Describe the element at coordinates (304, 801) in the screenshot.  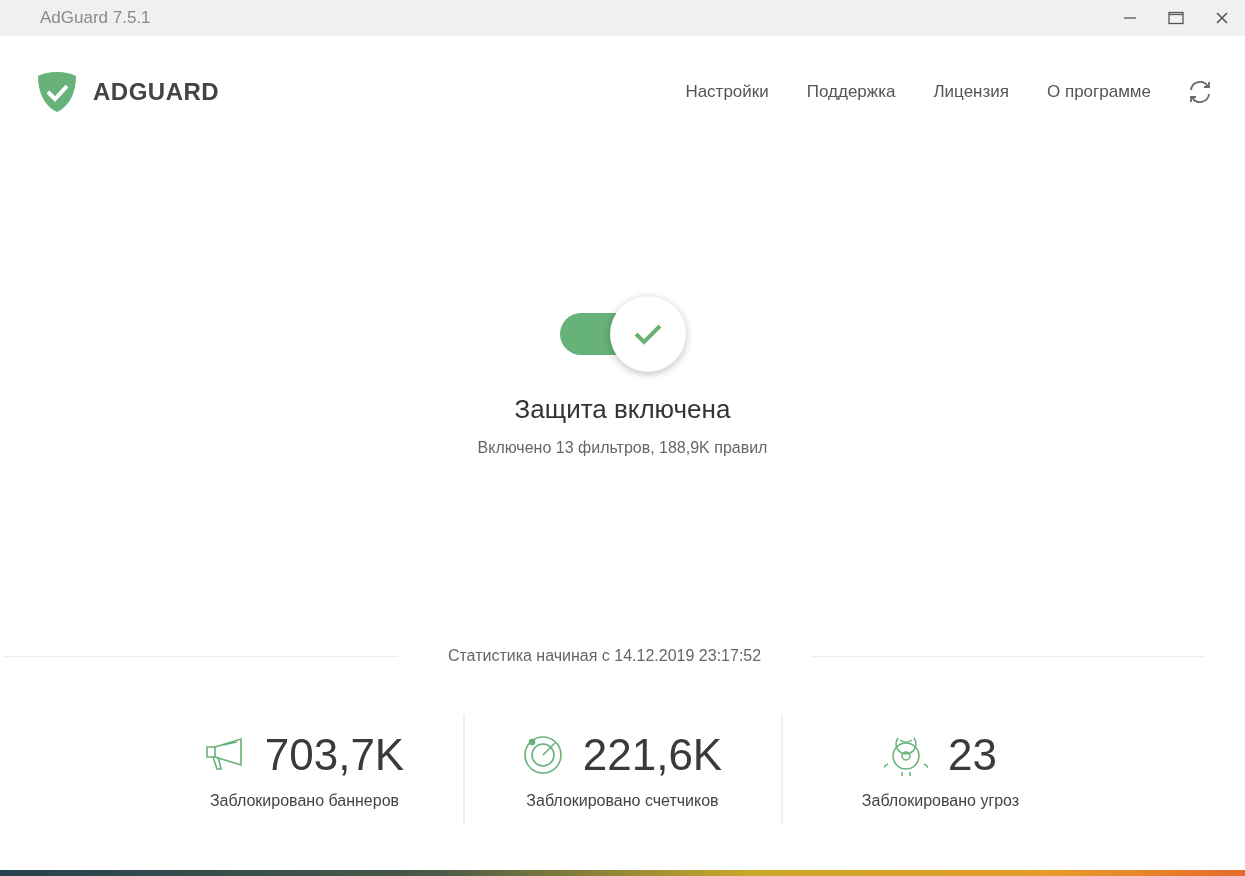
I see `stat-label: Заблокировано баннеров` at that location.